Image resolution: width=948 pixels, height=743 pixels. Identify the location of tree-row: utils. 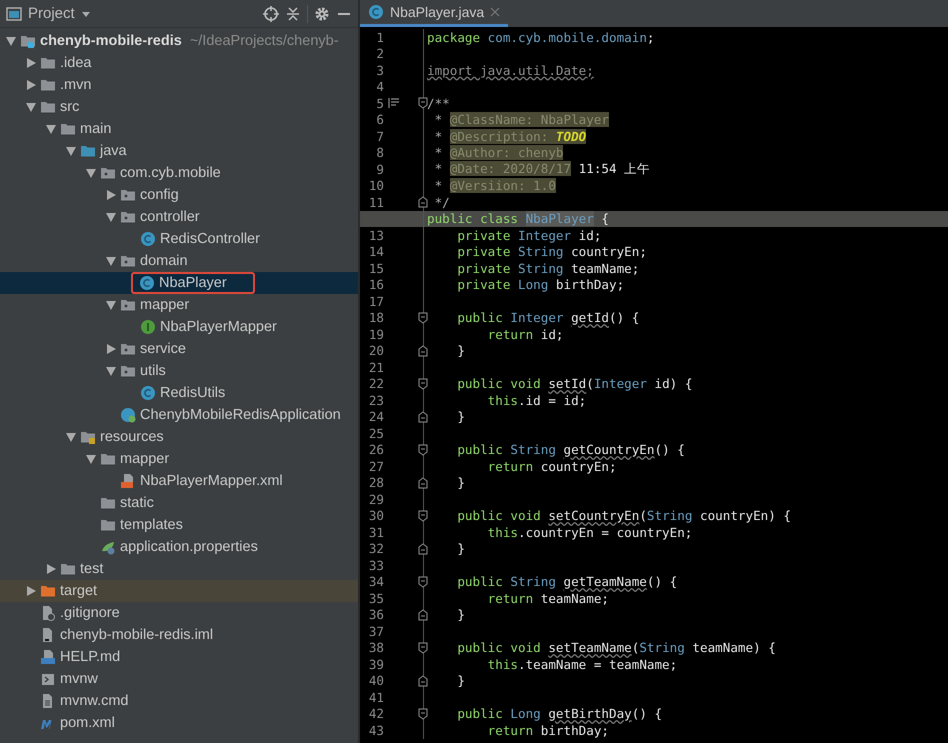
(179, 371).